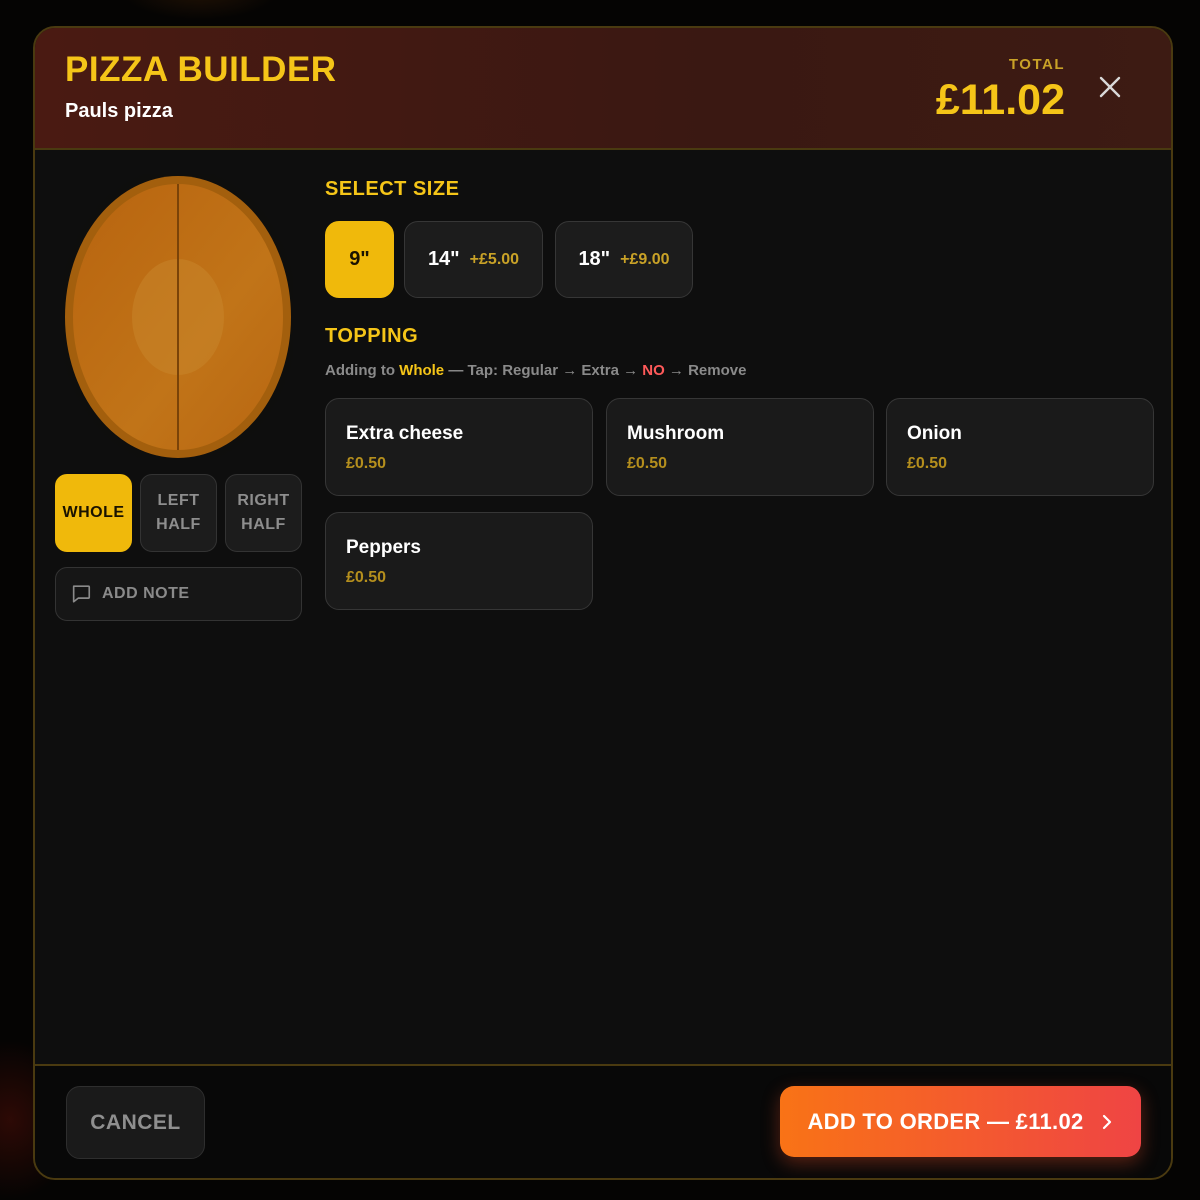 This screenshot has height=1200, width=1200. Describe the element at coordinates (405, 433) in the screenshot. I see `topping-name: Extra cheese` at that location.